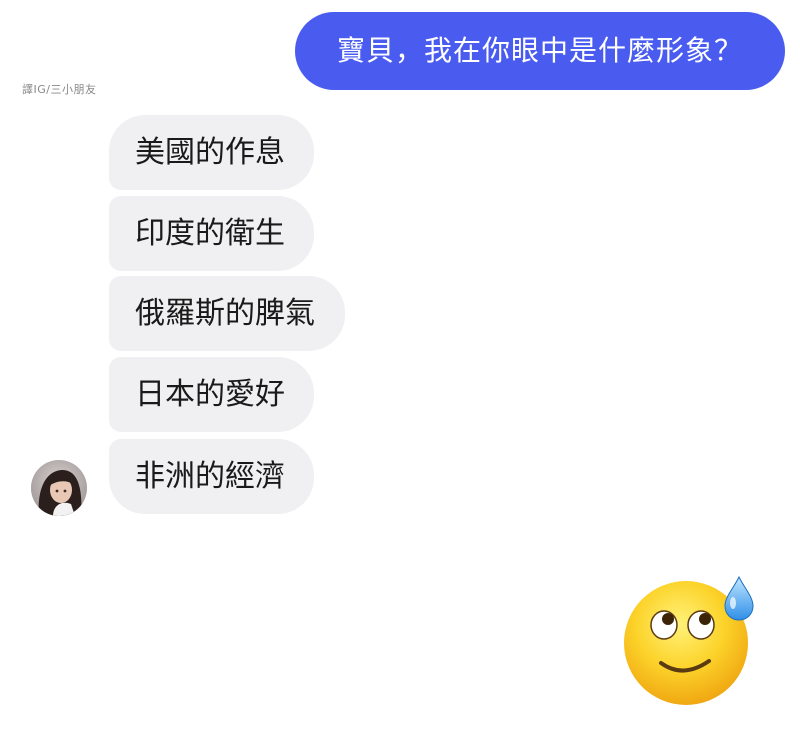 This screenshot has width=800, height=733. I want to click on reaction-emoji, so click(691, 640).